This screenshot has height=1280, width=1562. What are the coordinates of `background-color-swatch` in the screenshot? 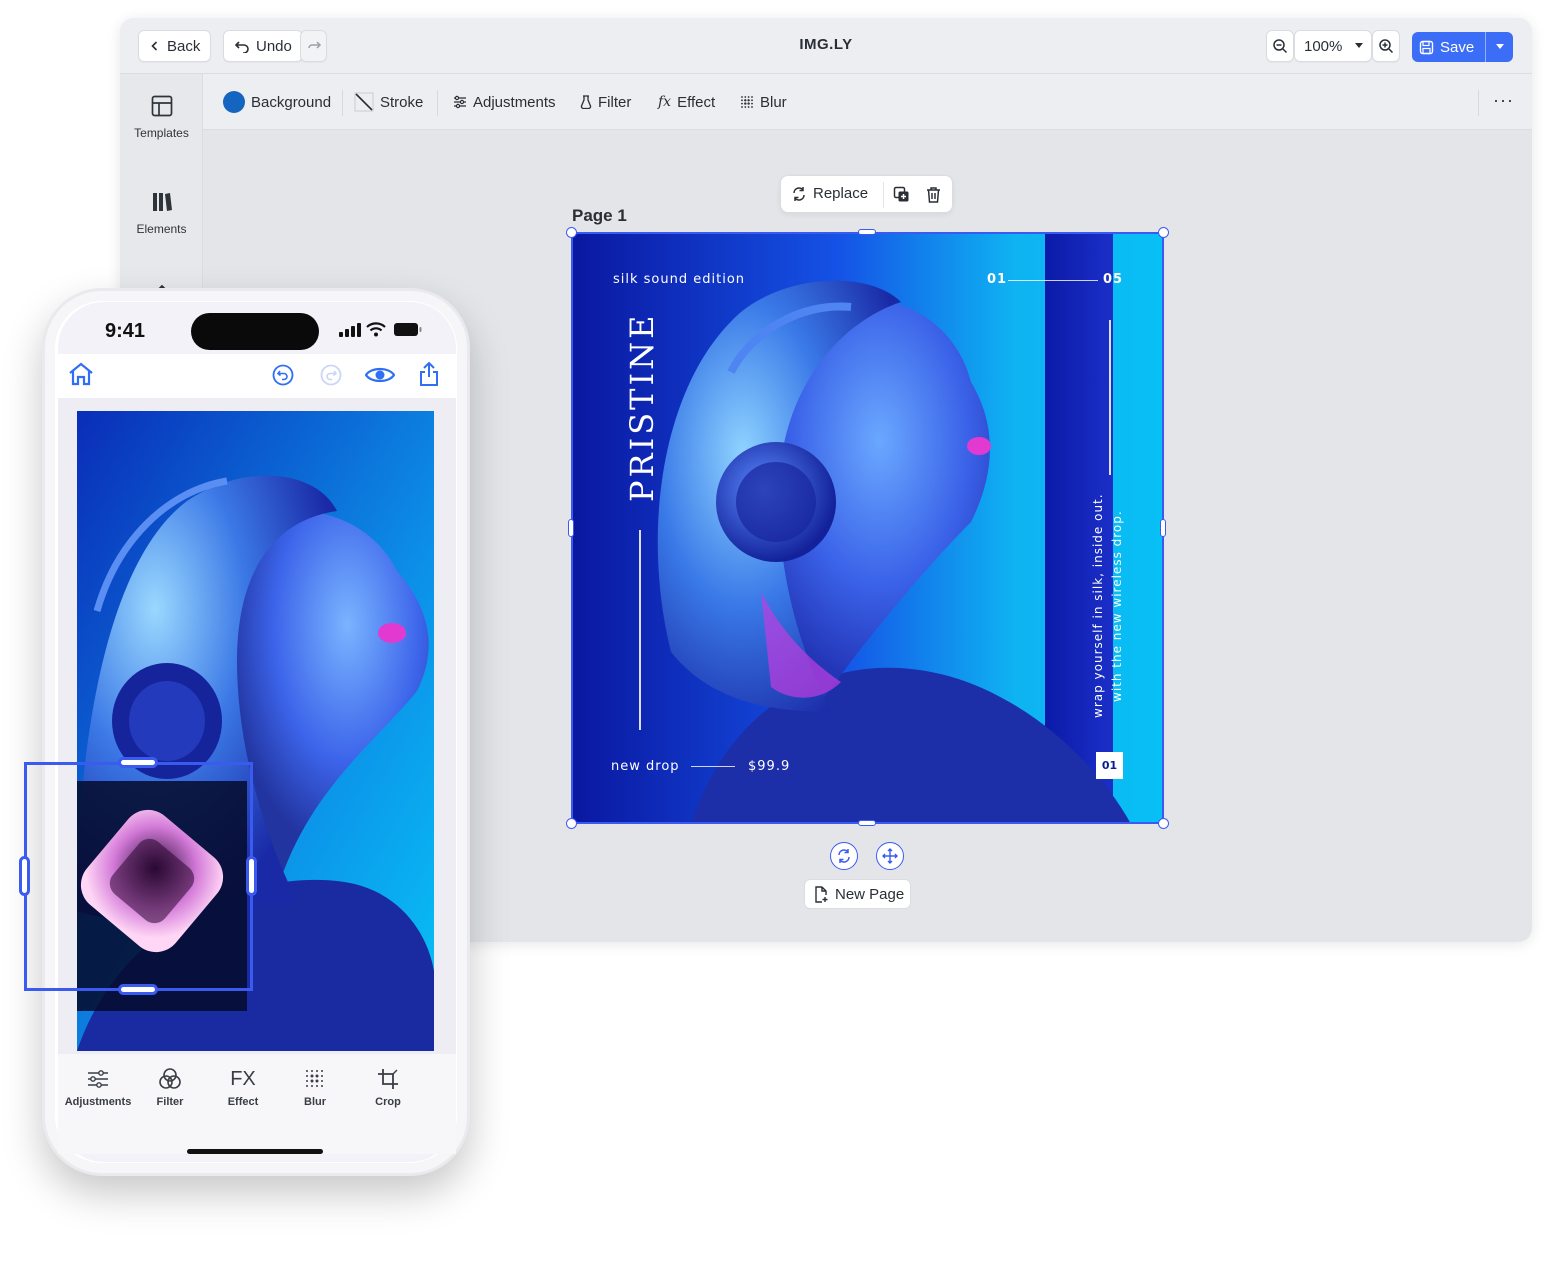 It's located at (234, 102).